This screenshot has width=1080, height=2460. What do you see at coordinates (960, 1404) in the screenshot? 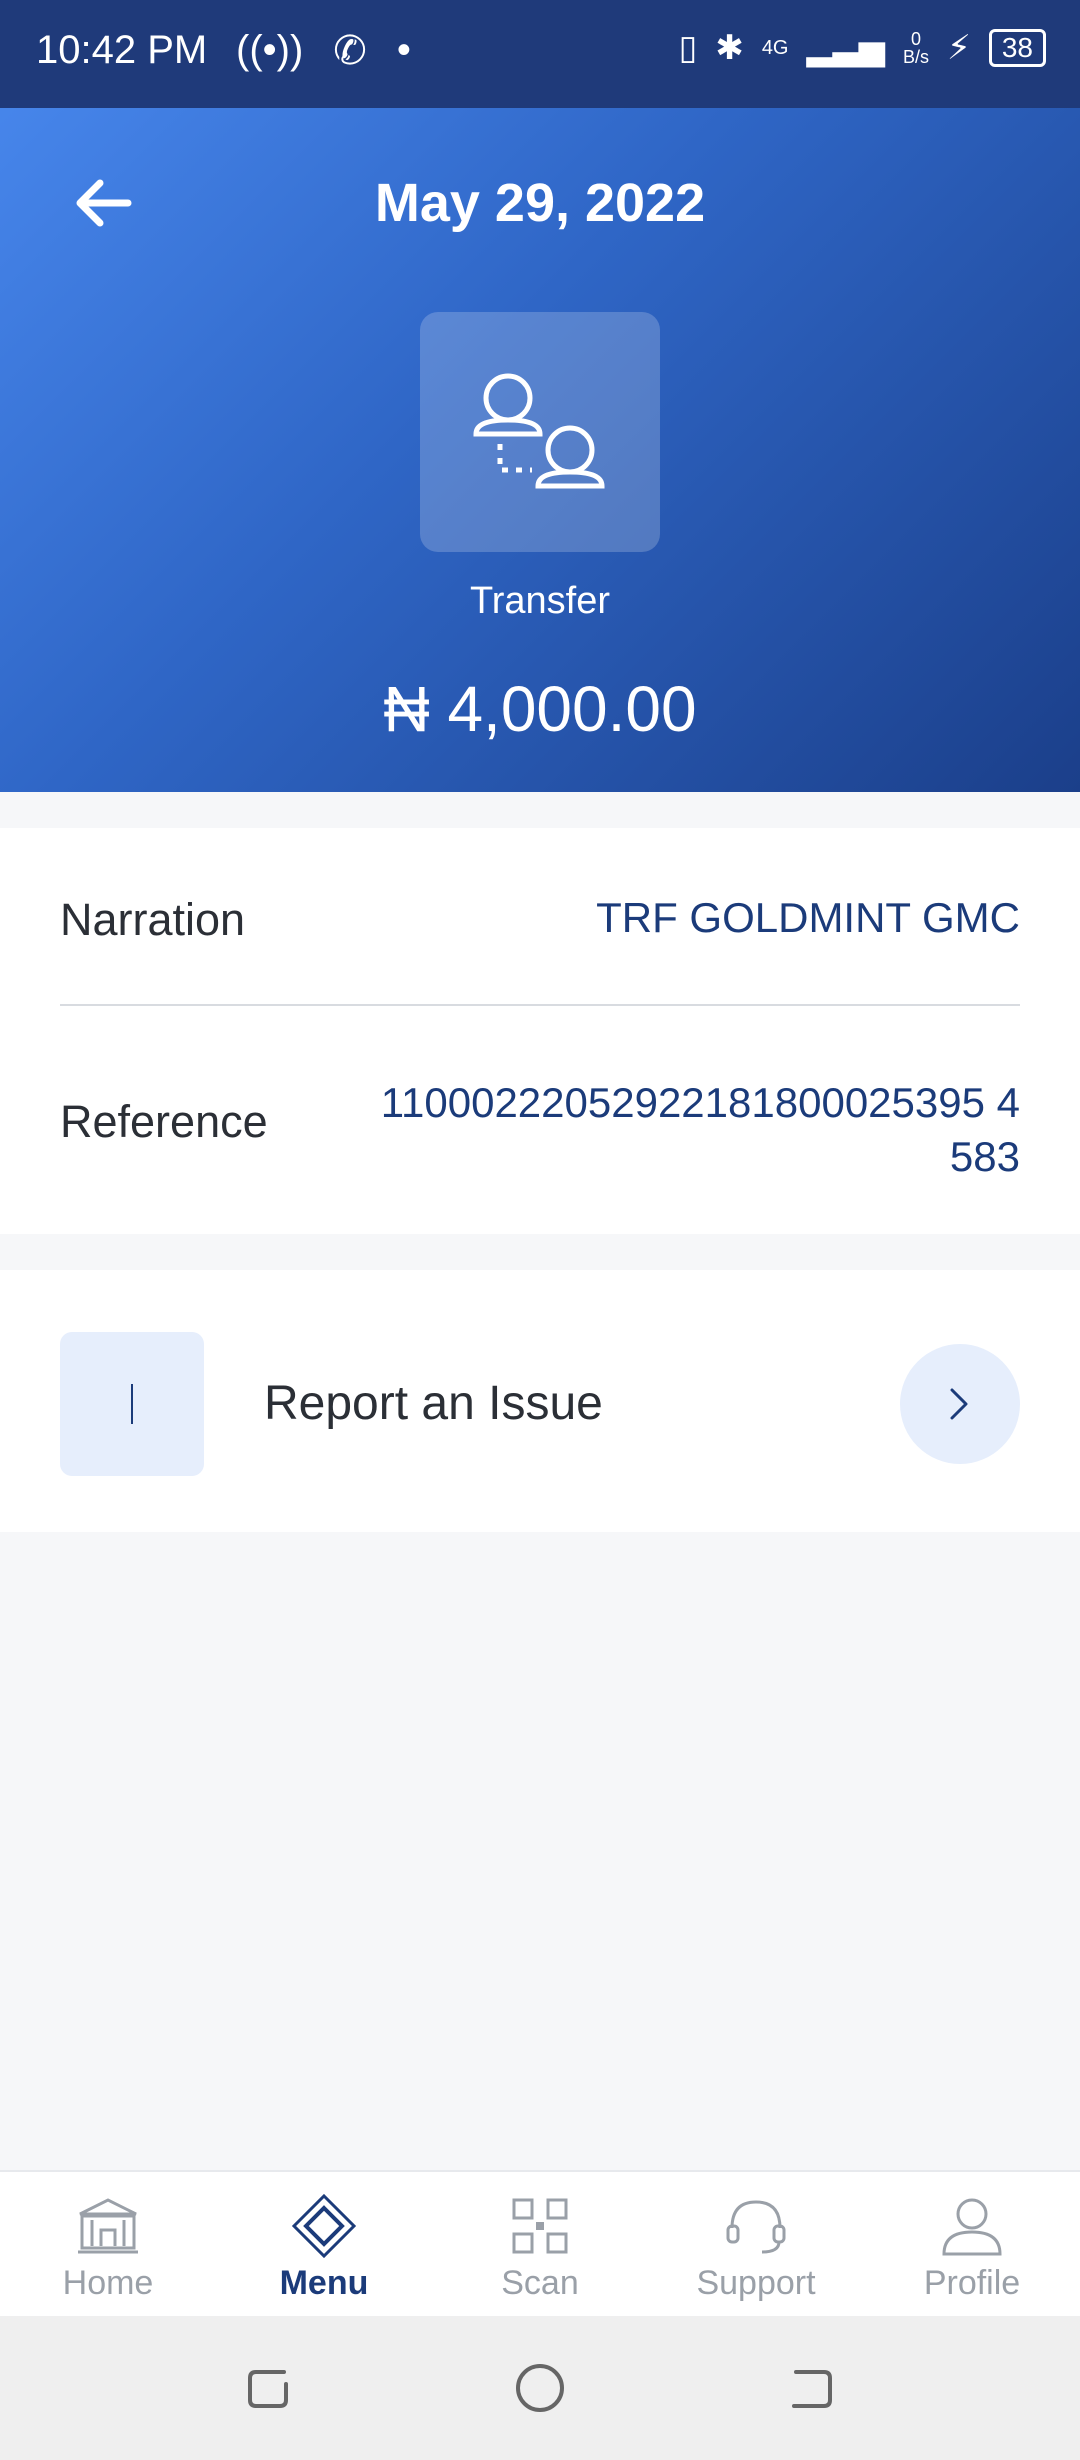
I see `chevron-right-icon` at bounding box center [960, 1404].